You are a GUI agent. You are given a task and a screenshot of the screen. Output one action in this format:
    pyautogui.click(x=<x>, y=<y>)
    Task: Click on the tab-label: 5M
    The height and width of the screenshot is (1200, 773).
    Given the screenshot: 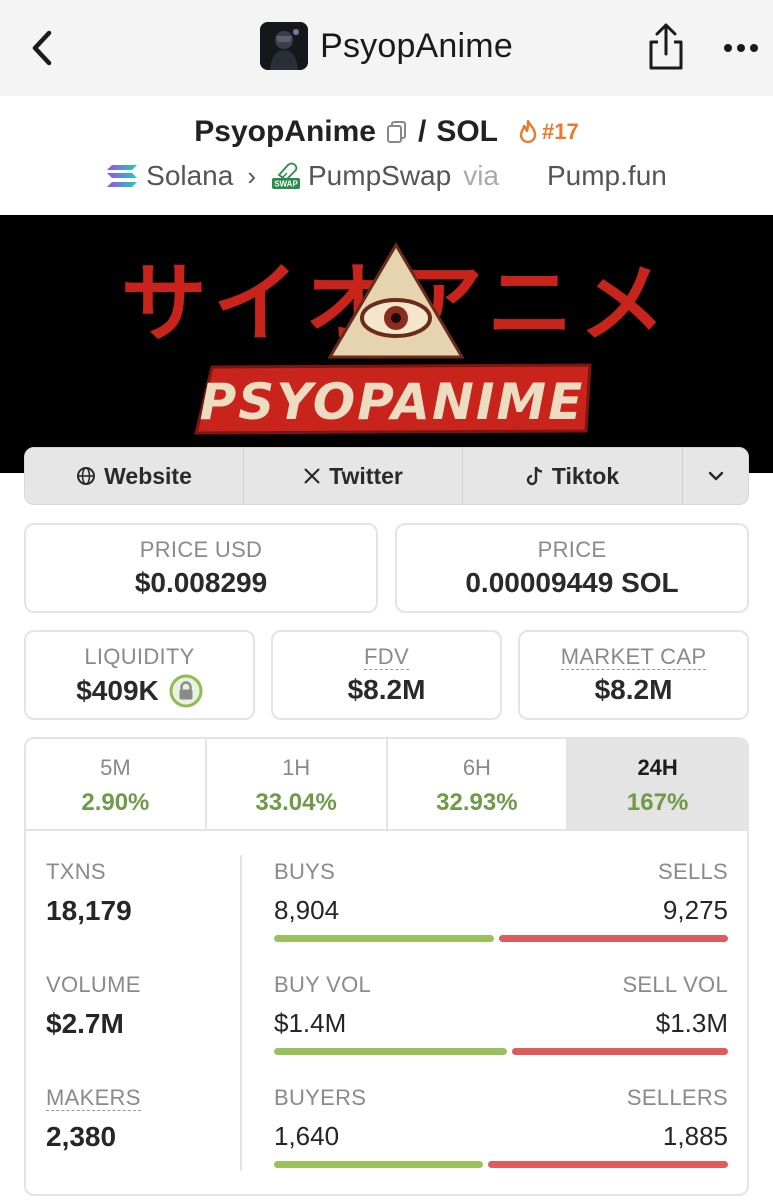 What is the action you would take?
    pyautogui.click(x=115, y=767)
    